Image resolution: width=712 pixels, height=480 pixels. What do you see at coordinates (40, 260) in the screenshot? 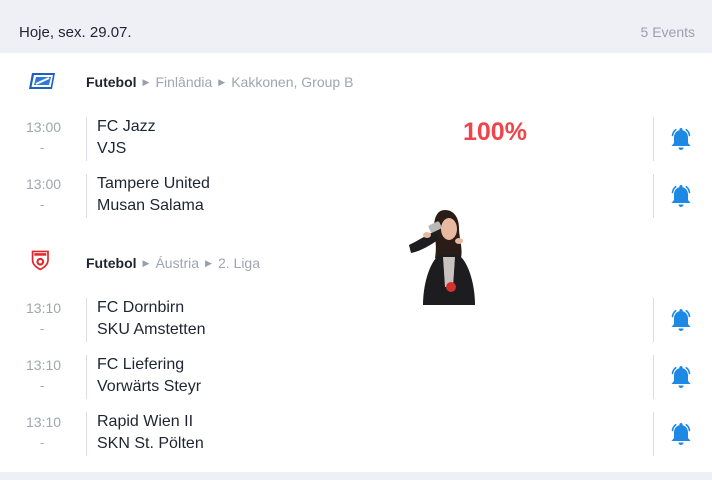
I see `austria-league-logo-icon` at bounding box center [40, 260].